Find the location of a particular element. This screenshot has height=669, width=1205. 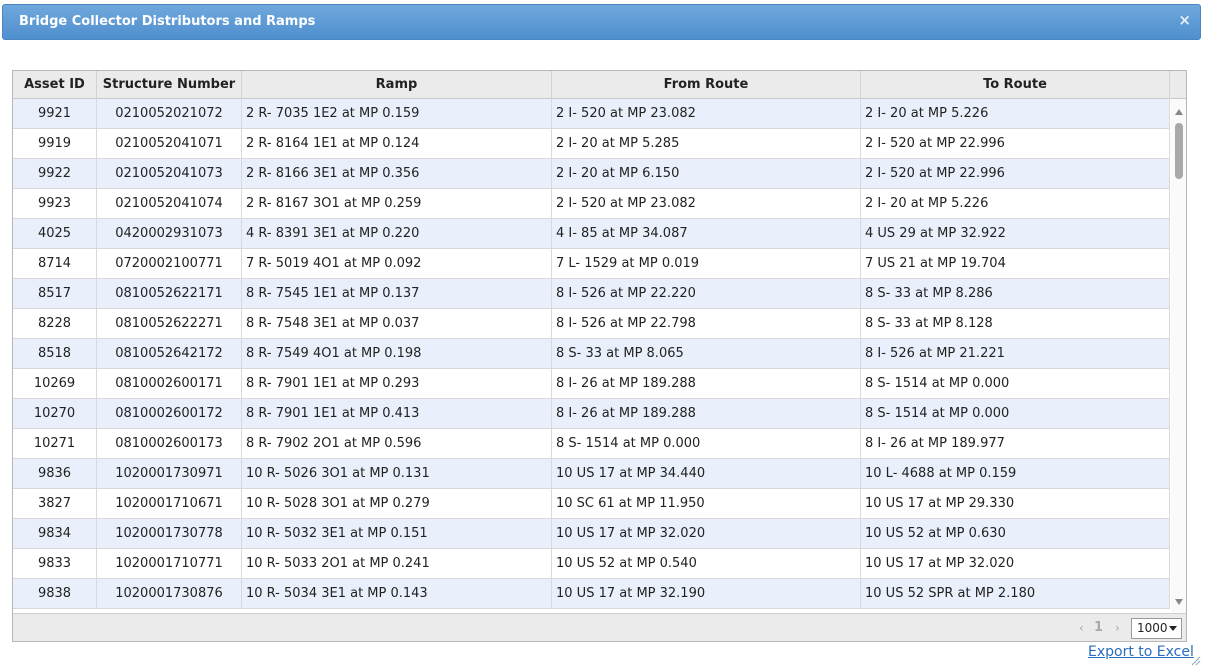

export-to-excel-link: Export to Excel is located at coordinates (1141, 652).